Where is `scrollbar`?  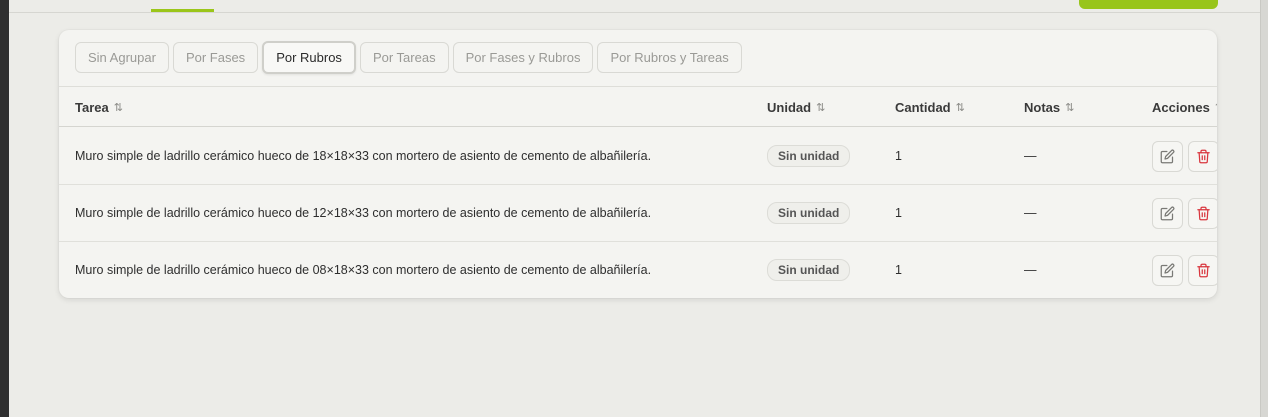
scrollbar is located at coordinates (1264, 208).